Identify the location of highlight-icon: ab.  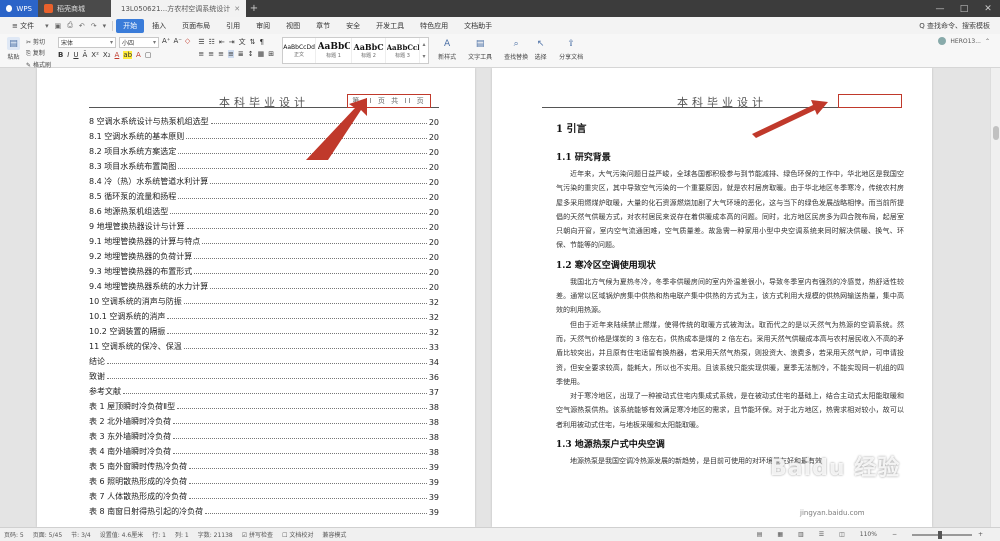
(128, 55).